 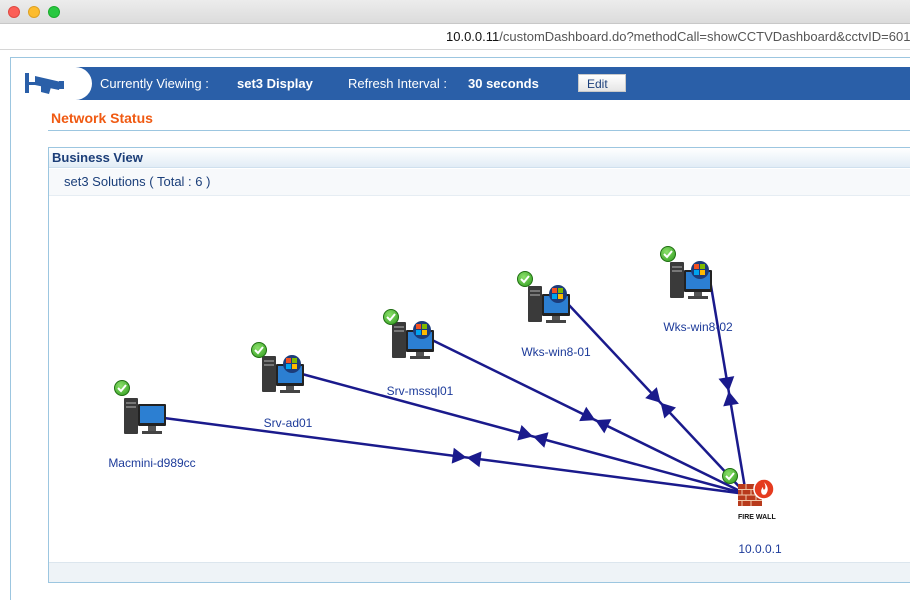 I want to click on node-label: Wks-win8-02, so click(x=697, y=327).